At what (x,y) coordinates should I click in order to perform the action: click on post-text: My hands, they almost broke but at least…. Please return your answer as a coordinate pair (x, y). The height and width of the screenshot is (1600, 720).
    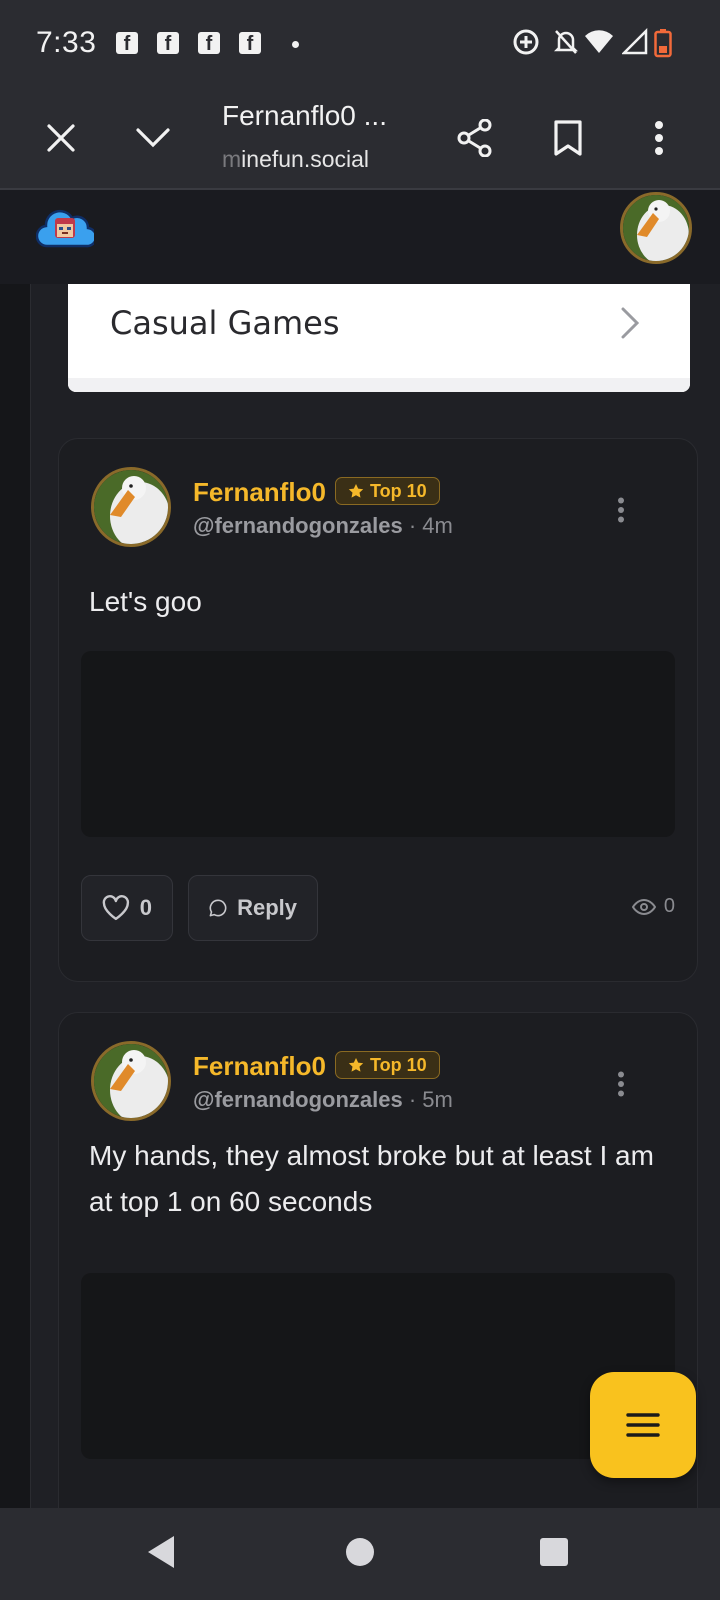
    Looking at the image, I should click on (371, 1178).